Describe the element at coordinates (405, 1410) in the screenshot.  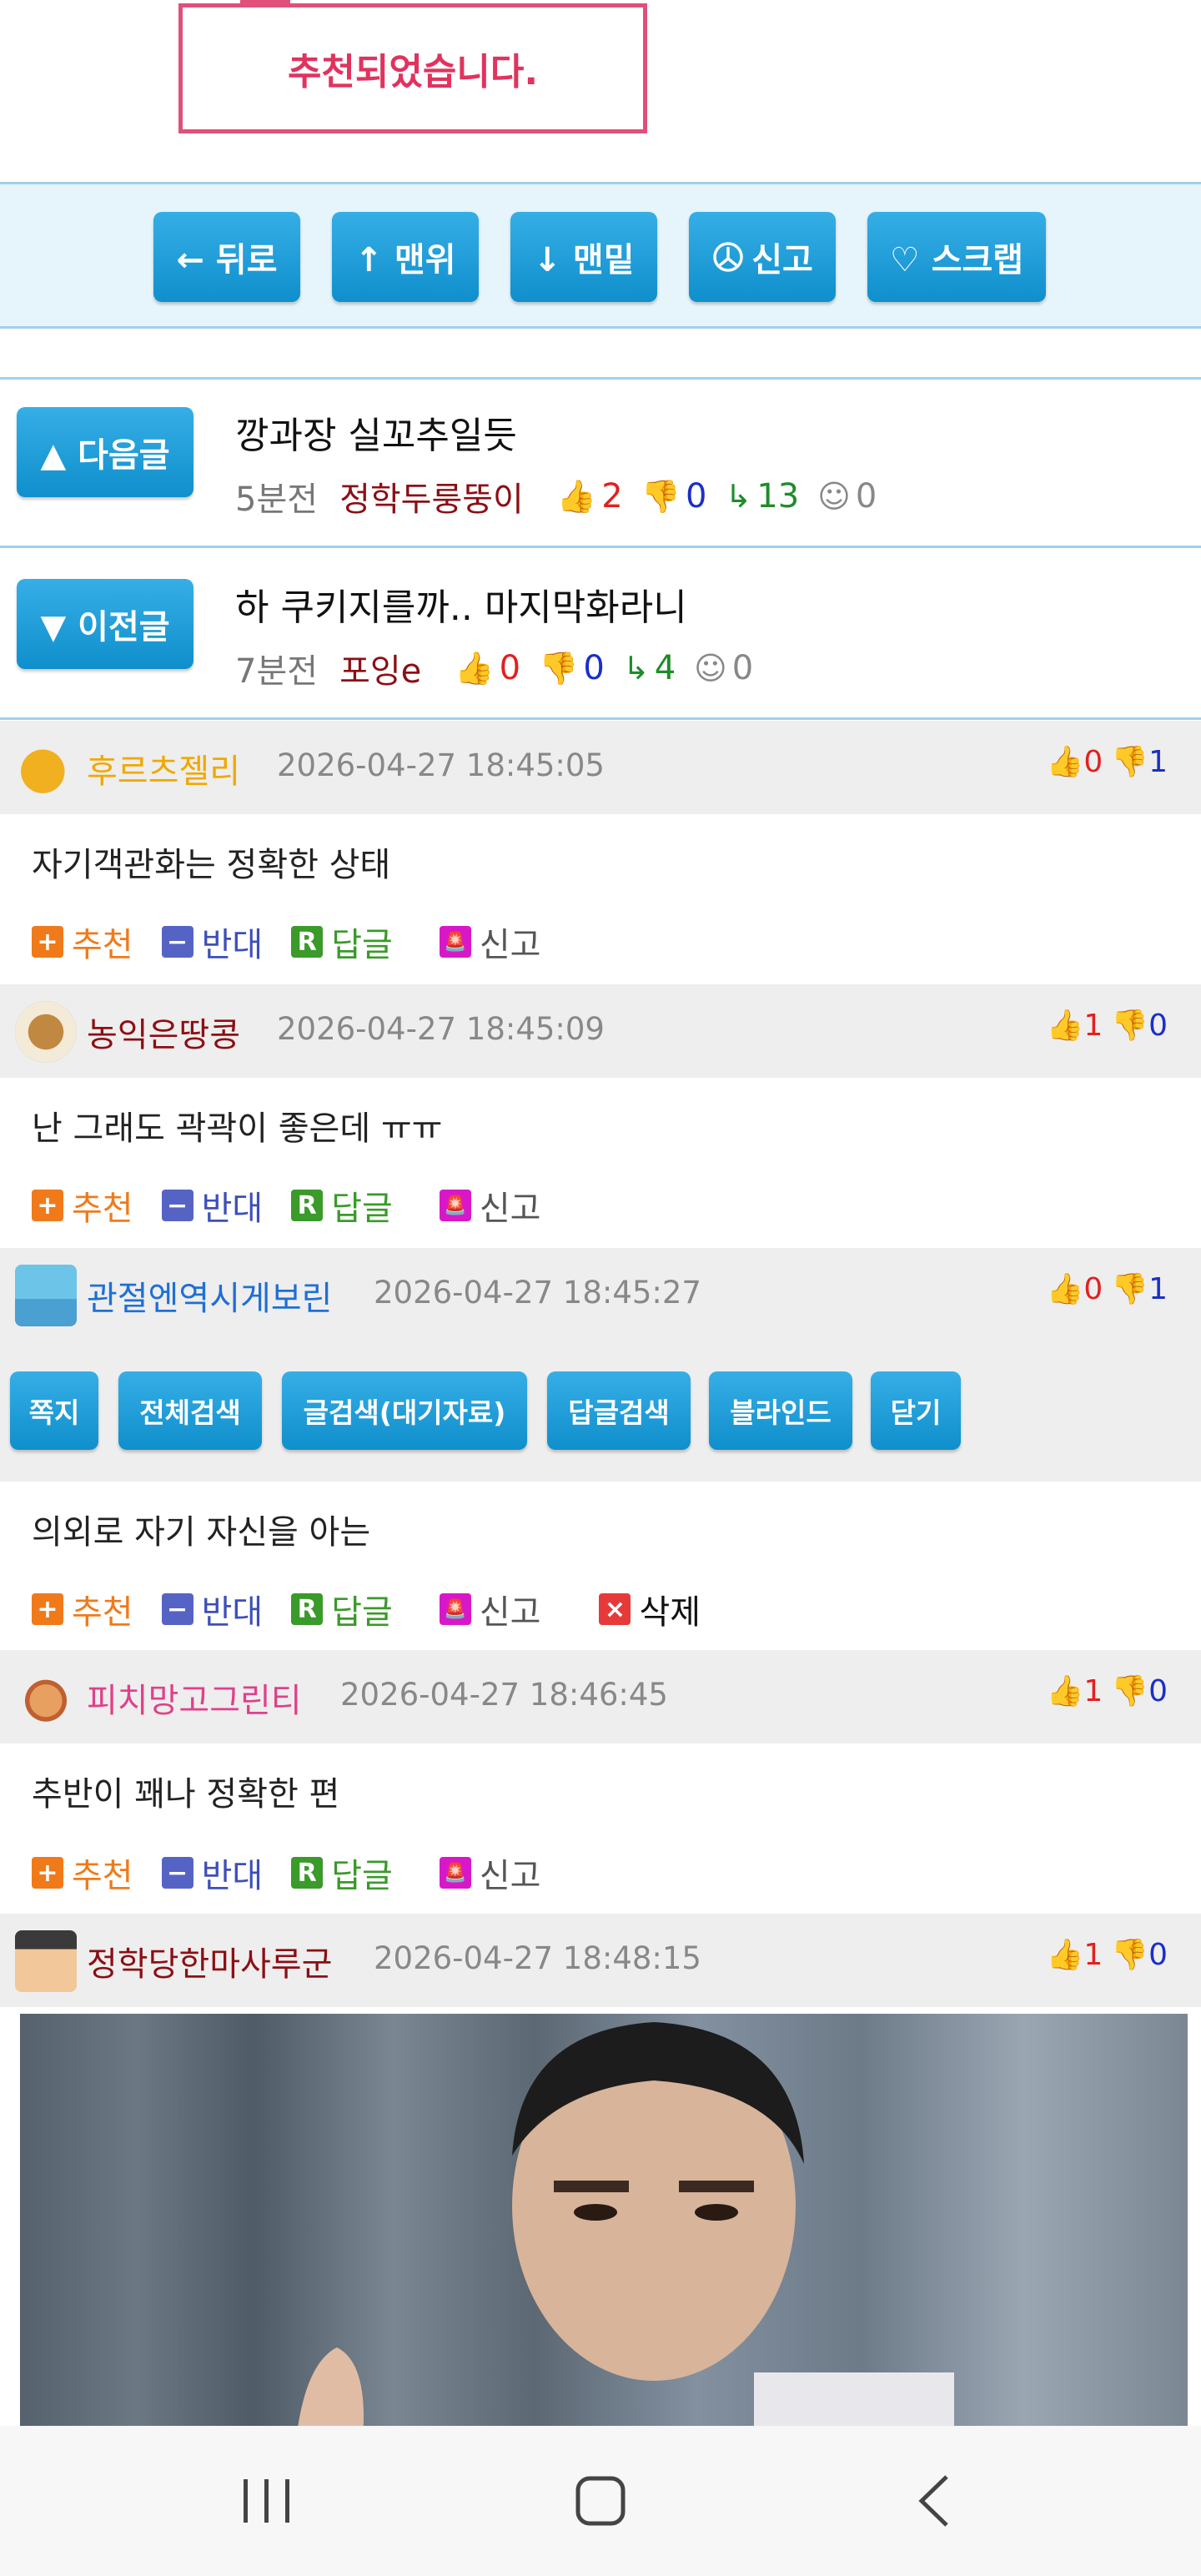
I see `search-posts-button: 글검색(대기자료)` at that location.